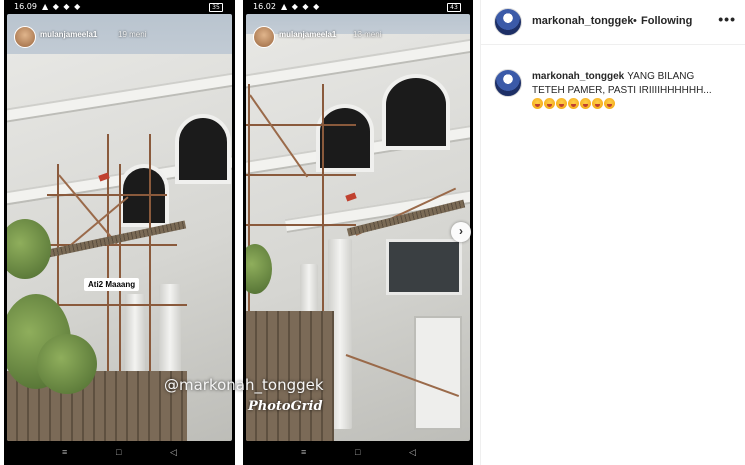  What do you see at coordinates (285, 406) in the screenshot?
I see `photogrid-watermark: PhotoGrid` at bounding box center [285, 406].